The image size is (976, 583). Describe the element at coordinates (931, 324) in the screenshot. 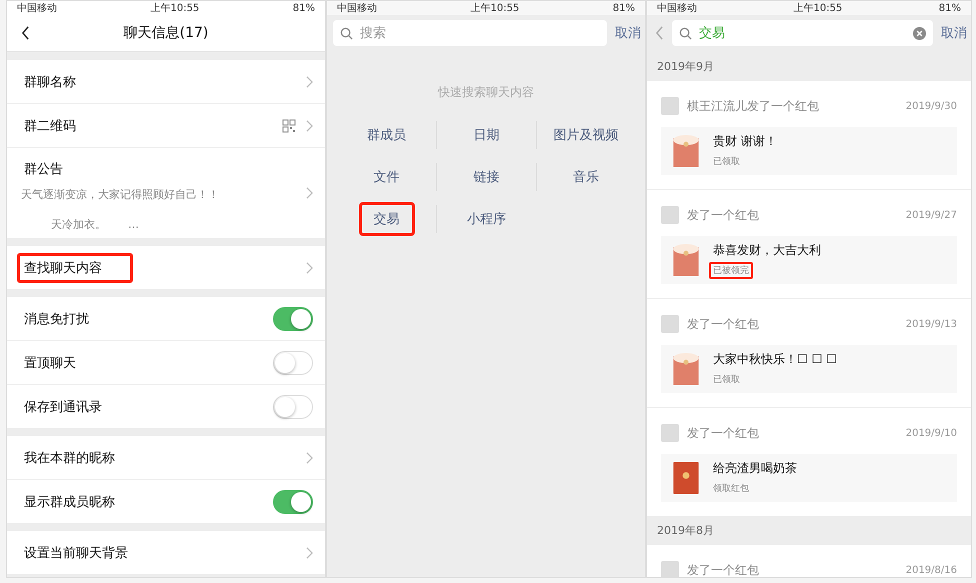

I see `date-text: 2019/9/13` at that location.